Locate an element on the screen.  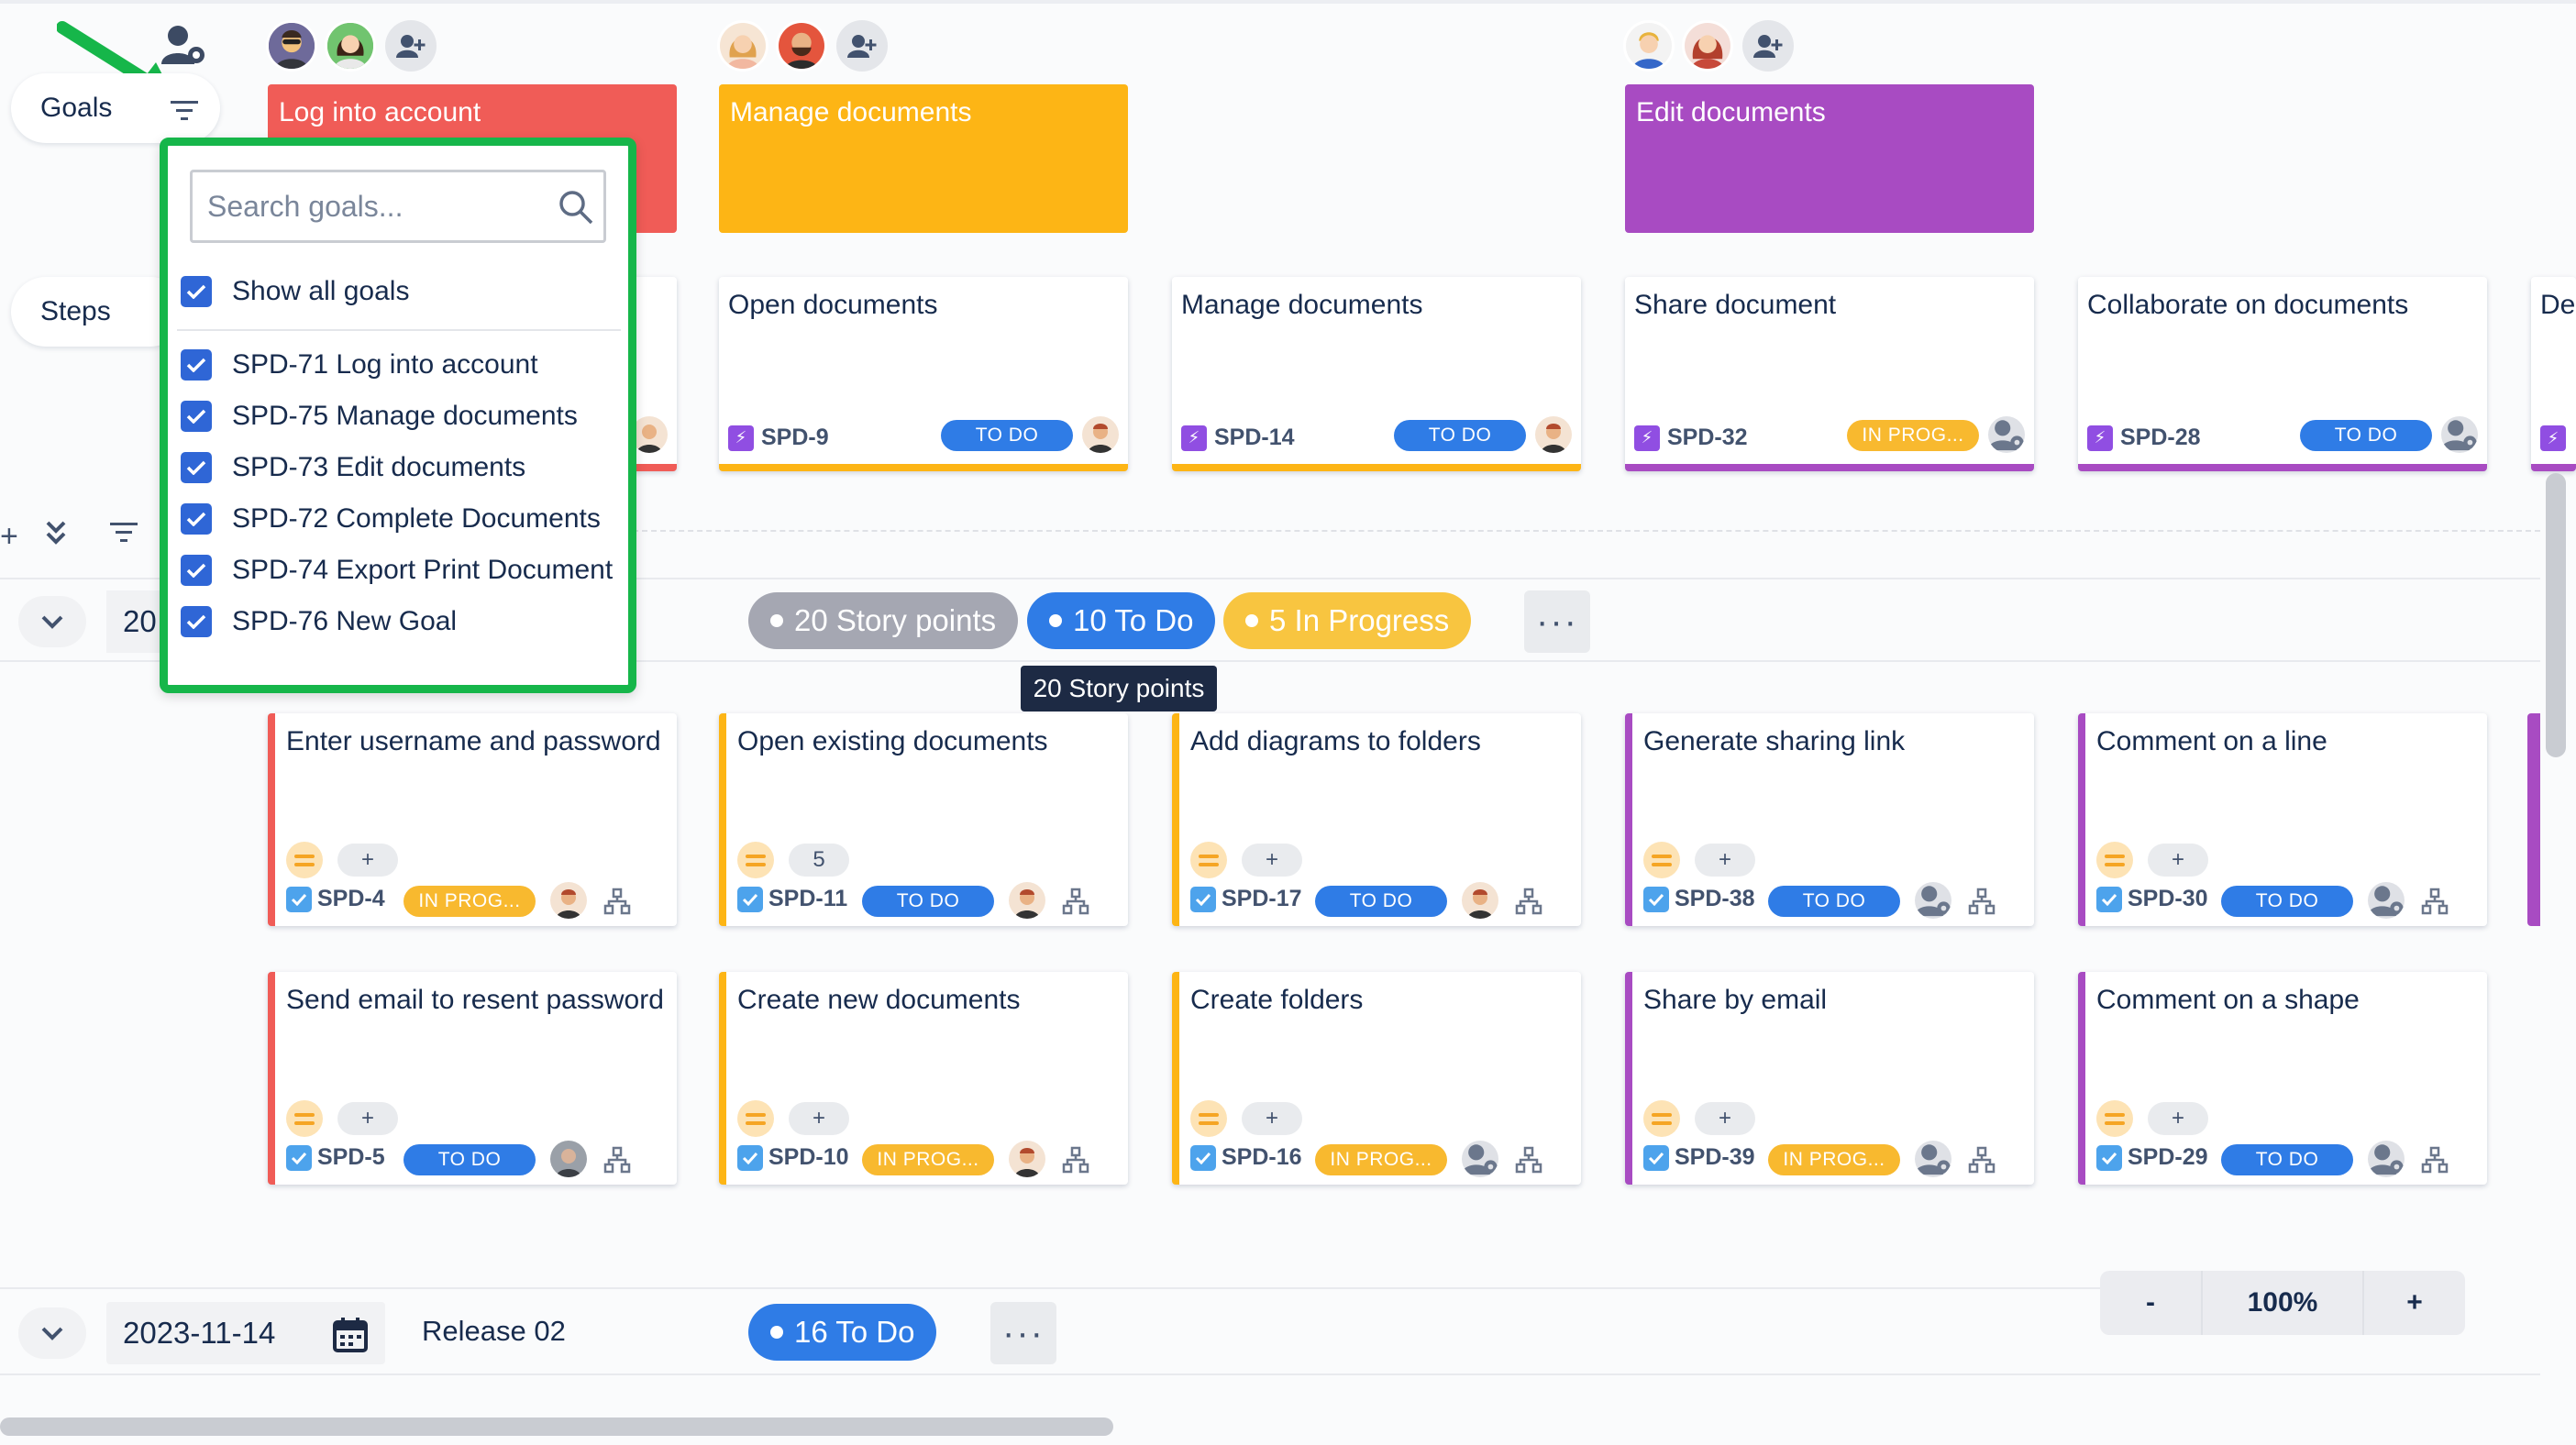
story-card: Add diagrams to folders + SPD-17 TO DO is located at coordinates (1376, 819).